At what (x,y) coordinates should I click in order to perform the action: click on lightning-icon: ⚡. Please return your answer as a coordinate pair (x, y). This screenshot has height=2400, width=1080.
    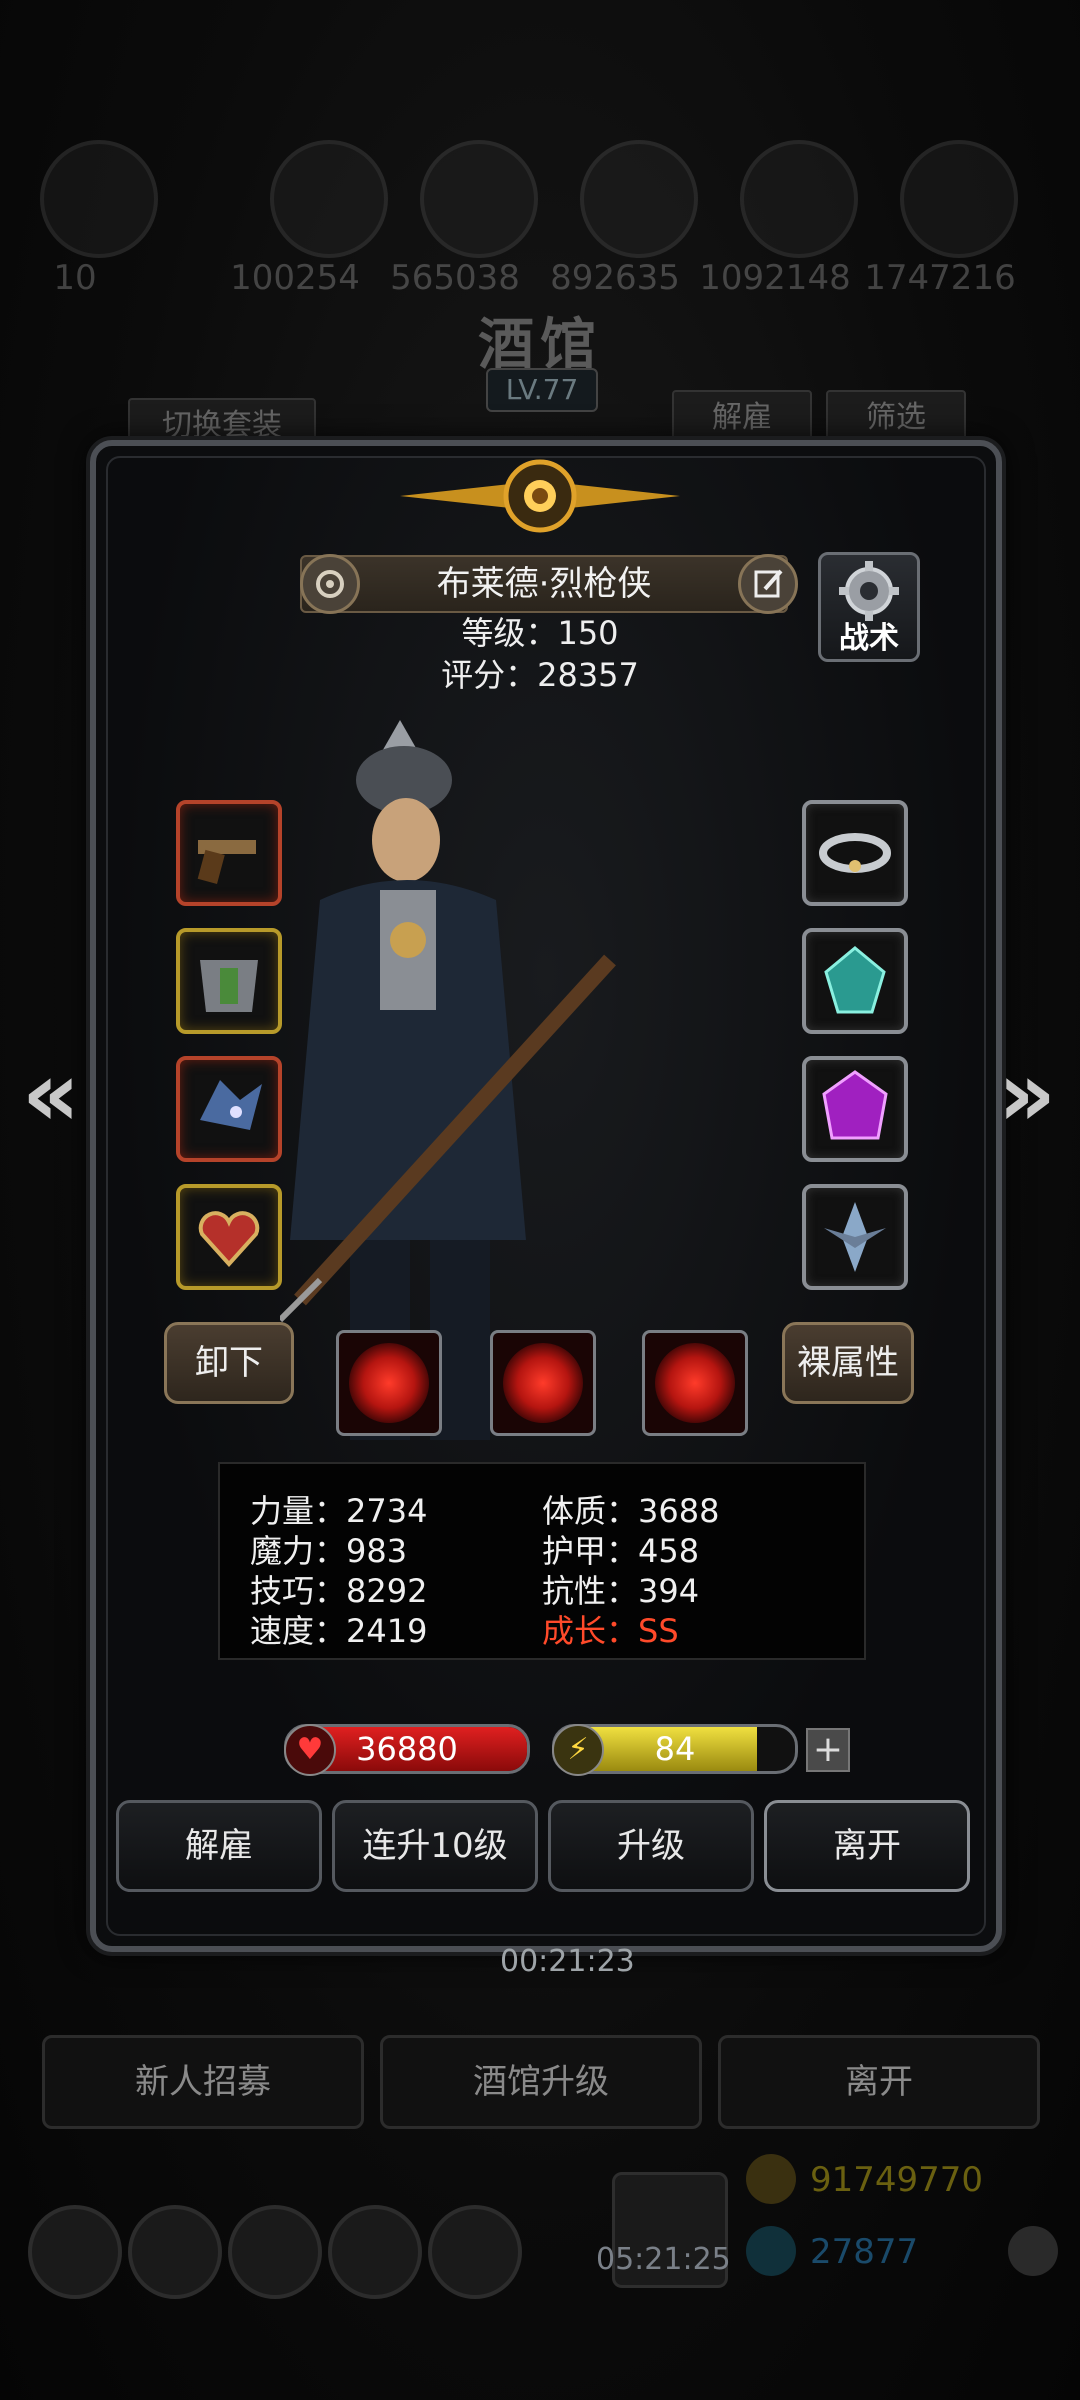
    Looking at the image, I should click on (578, 1750).